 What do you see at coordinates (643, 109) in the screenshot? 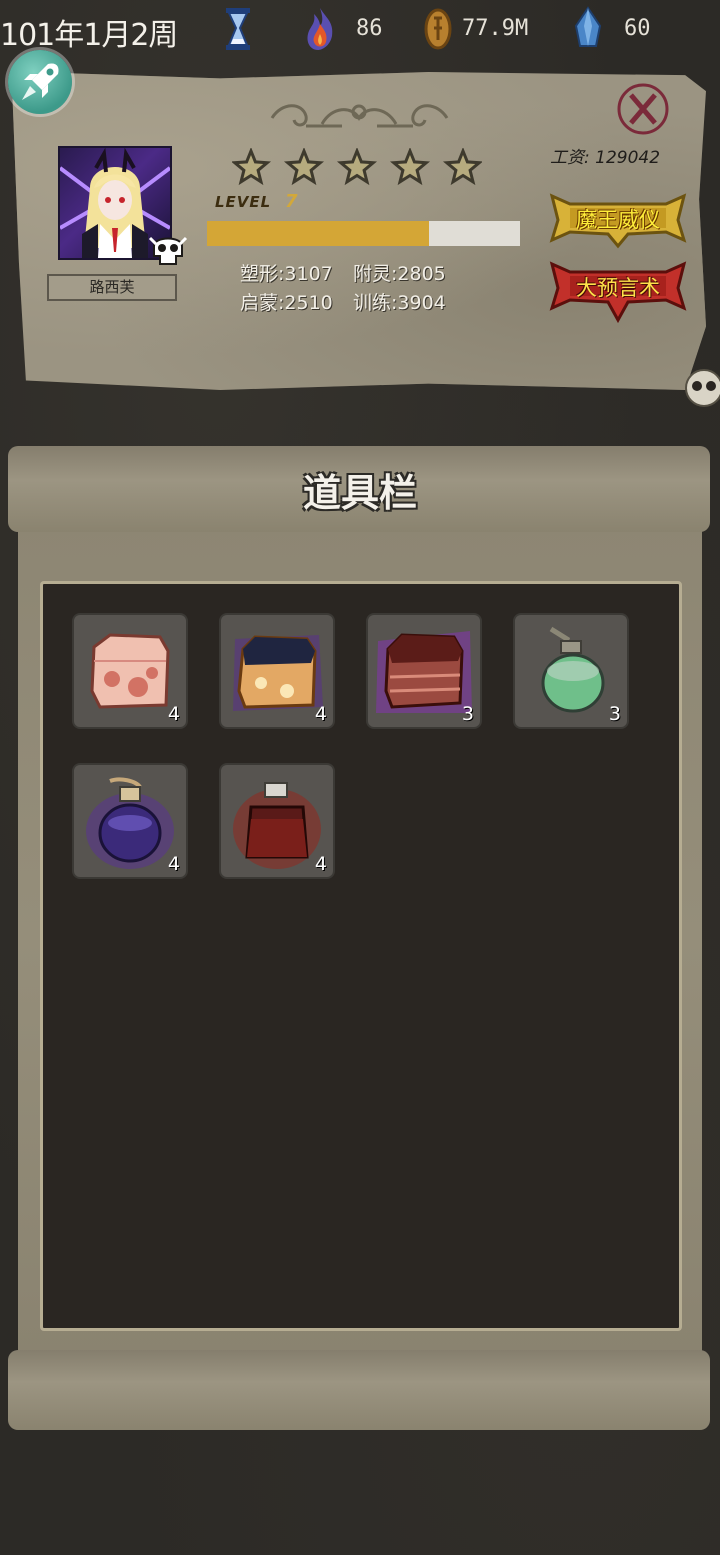
I see `close-icon` at bounding box center [643, 109].